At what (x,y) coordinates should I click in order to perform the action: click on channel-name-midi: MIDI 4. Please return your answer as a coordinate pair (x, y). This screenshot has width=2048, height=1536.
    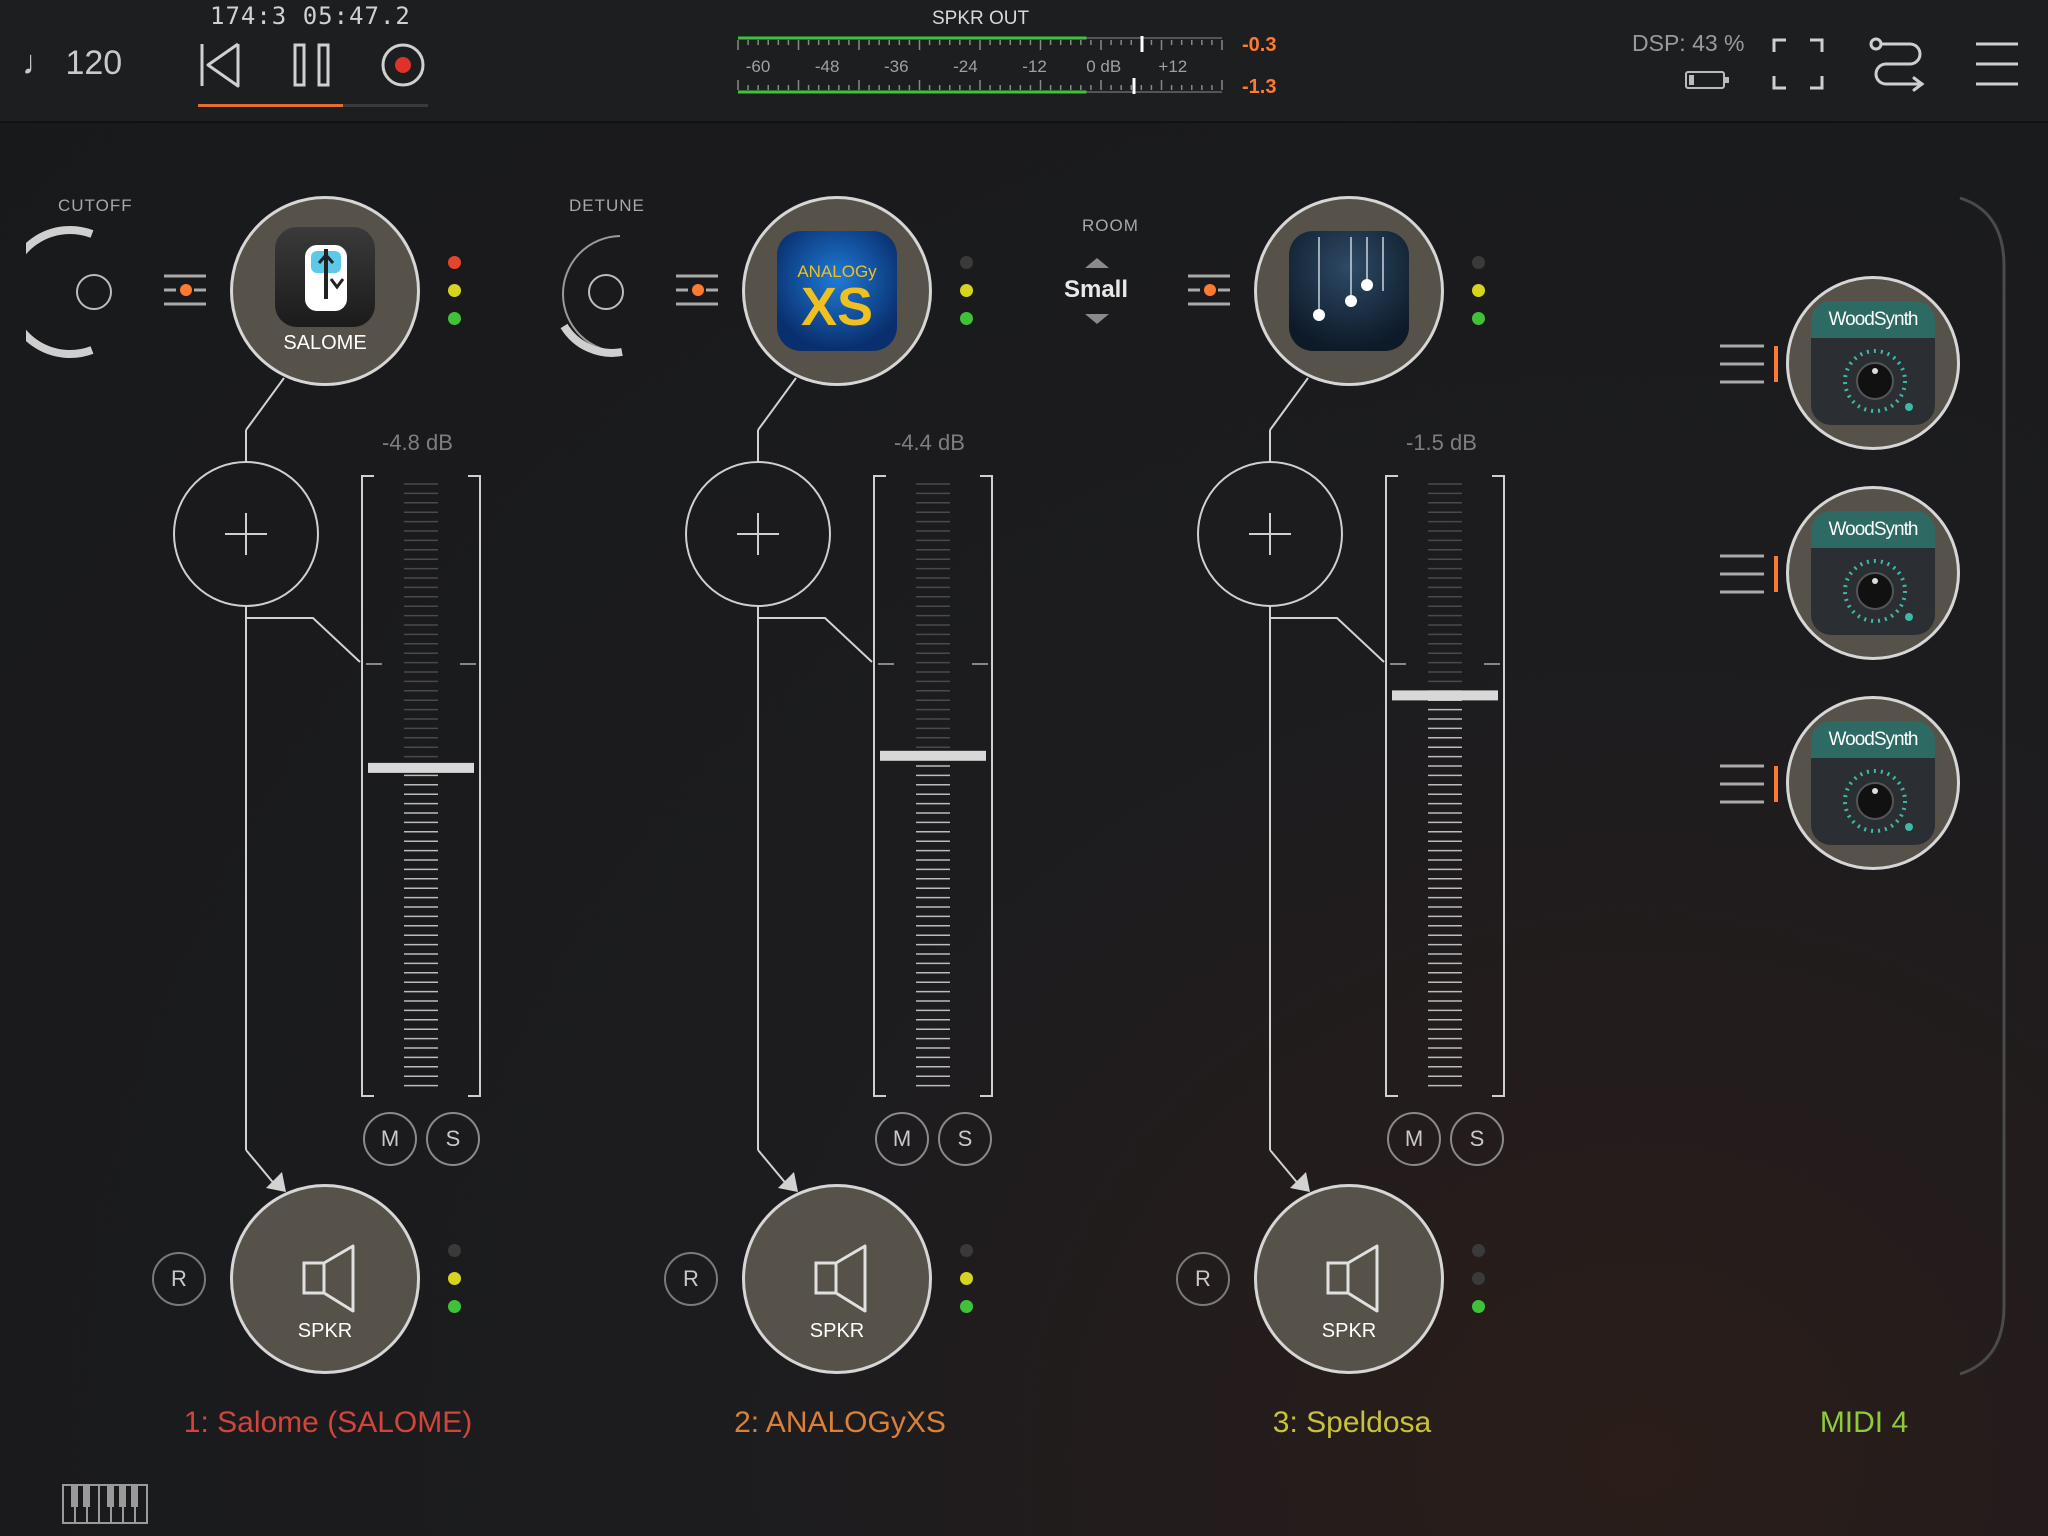
    Looking at the image, I should click on (1856, 1423).